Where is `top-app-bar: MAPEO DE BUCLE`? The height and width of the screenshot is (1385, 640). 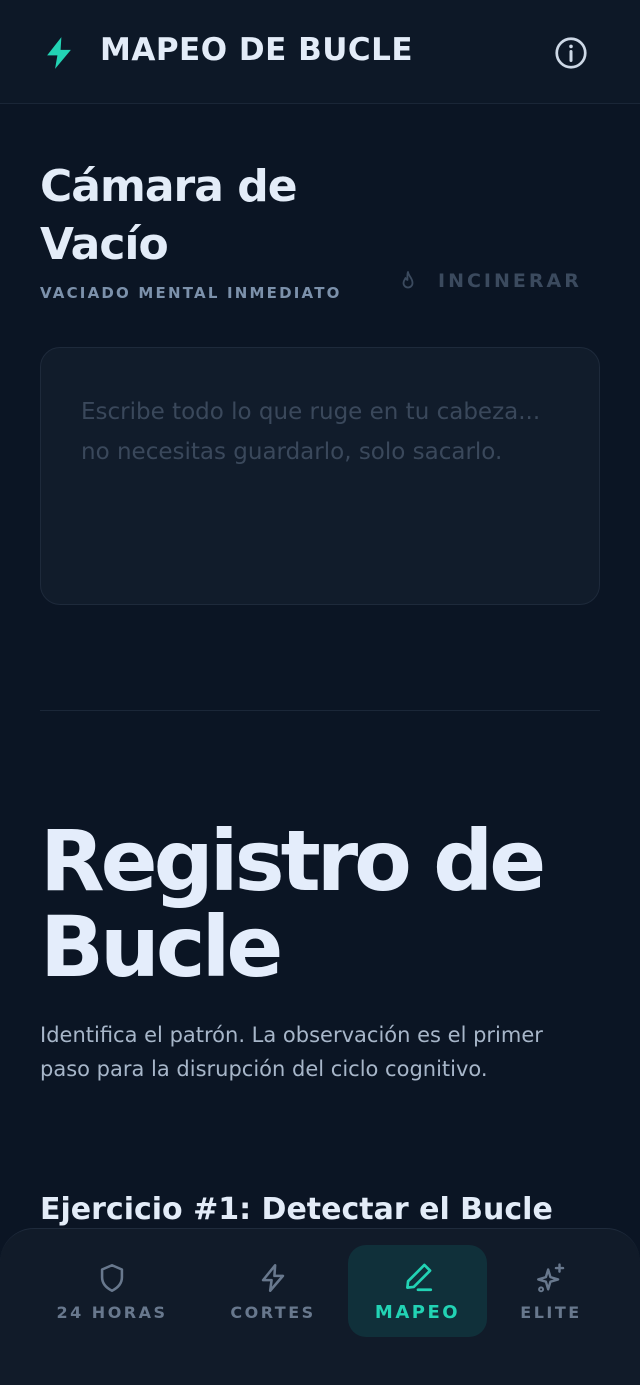 top-app-bar: MAPEO DE BUCLE is located at coordinates (320, 52).